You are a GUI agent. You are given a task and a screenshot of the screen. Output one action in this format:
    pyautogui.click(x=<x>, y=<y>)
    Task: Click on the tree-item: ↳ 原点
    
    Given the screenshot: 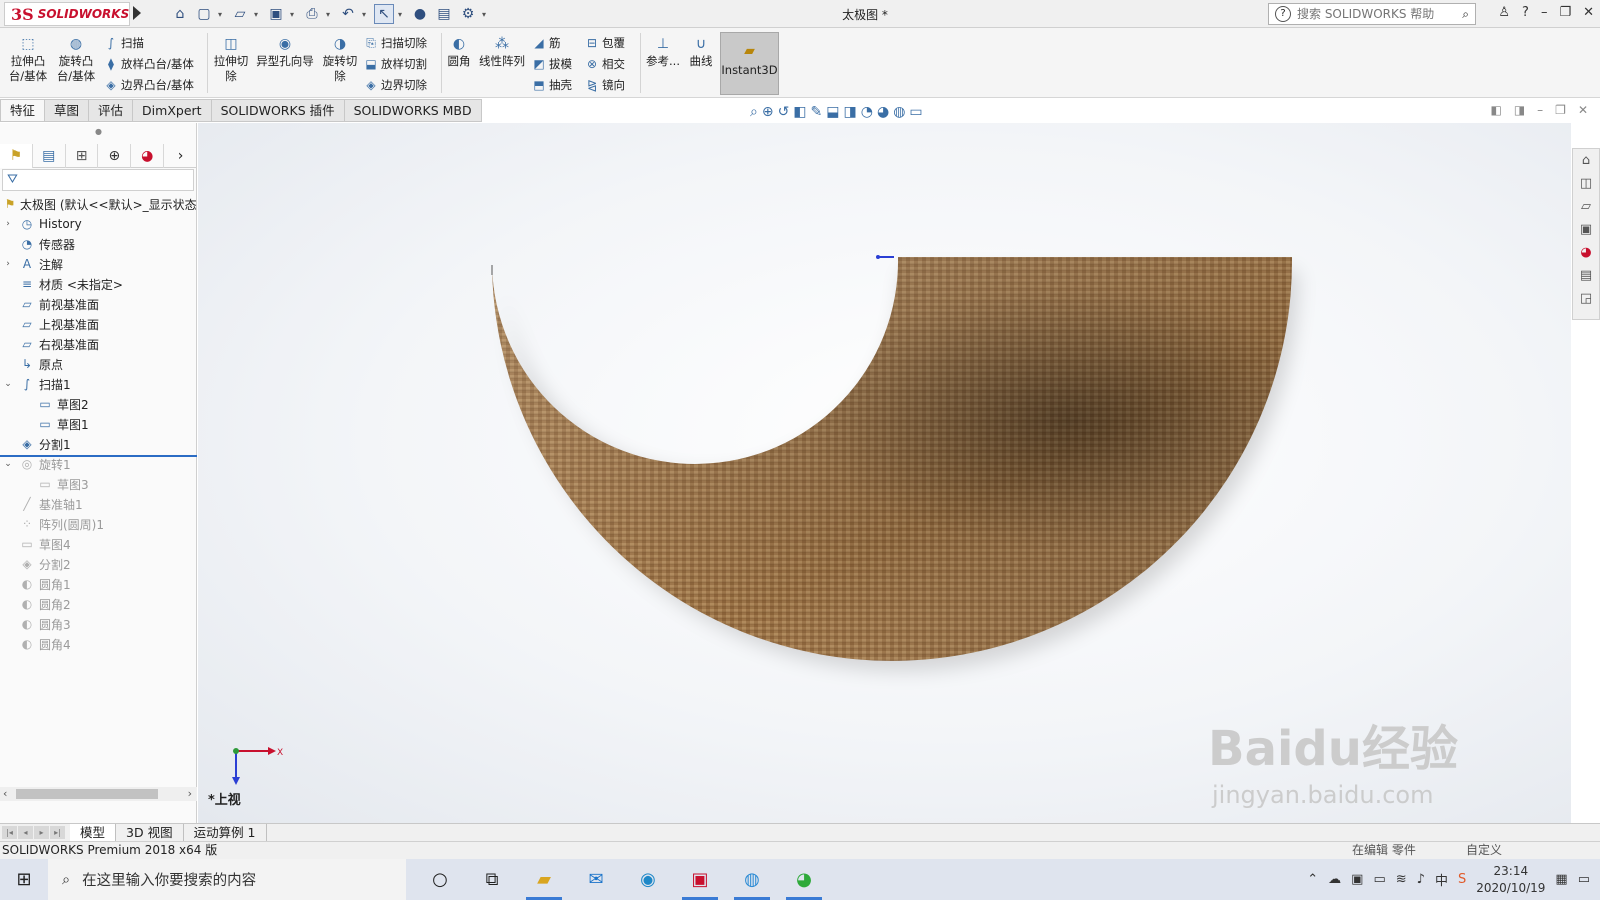 What is the action you would take?
    pyautogui.click(x=98, y=364)
    